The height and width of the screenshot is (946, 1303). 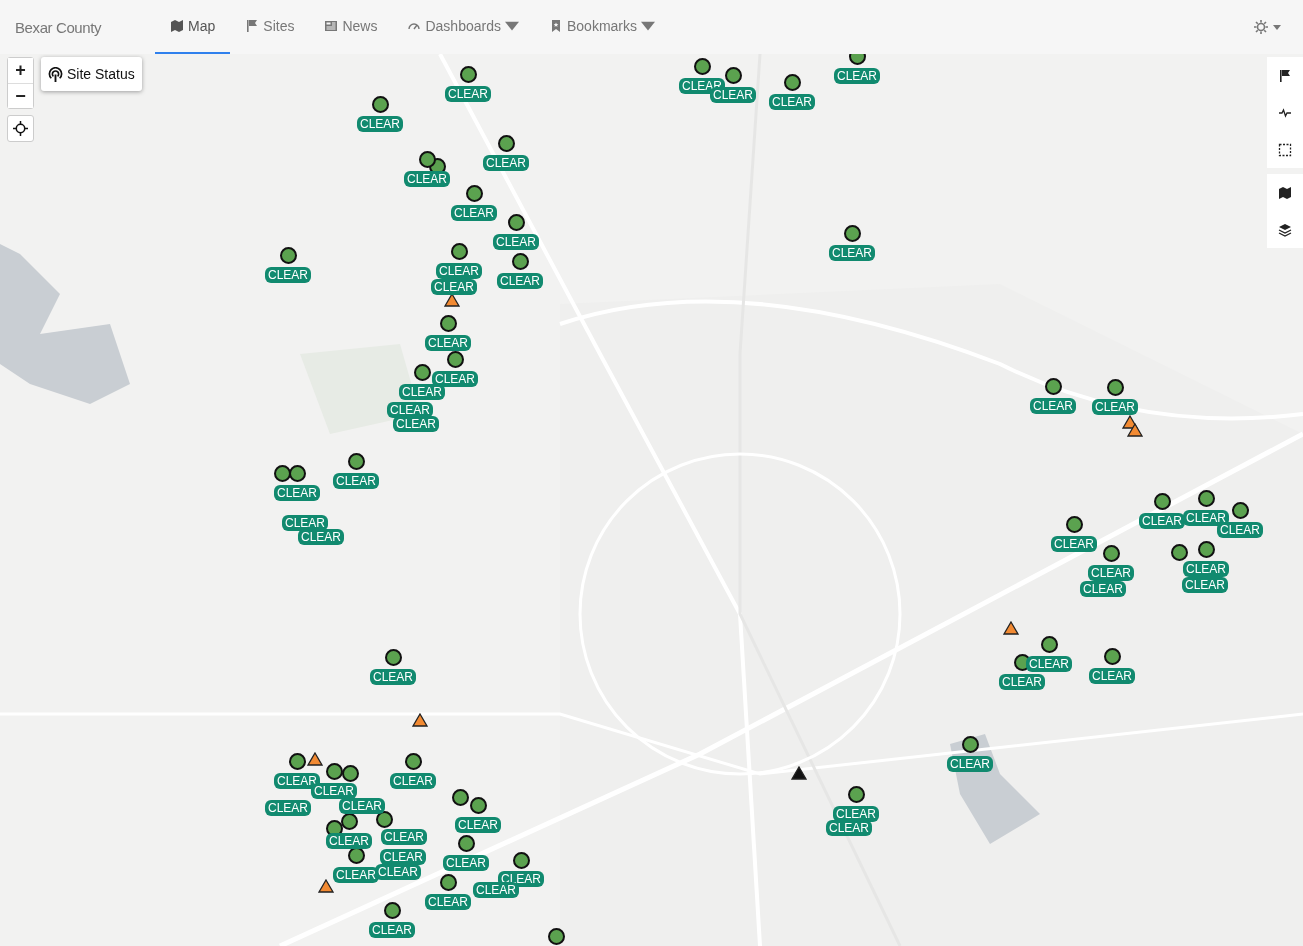 I want to click on layers-icon, so click(x=1285, y=229).